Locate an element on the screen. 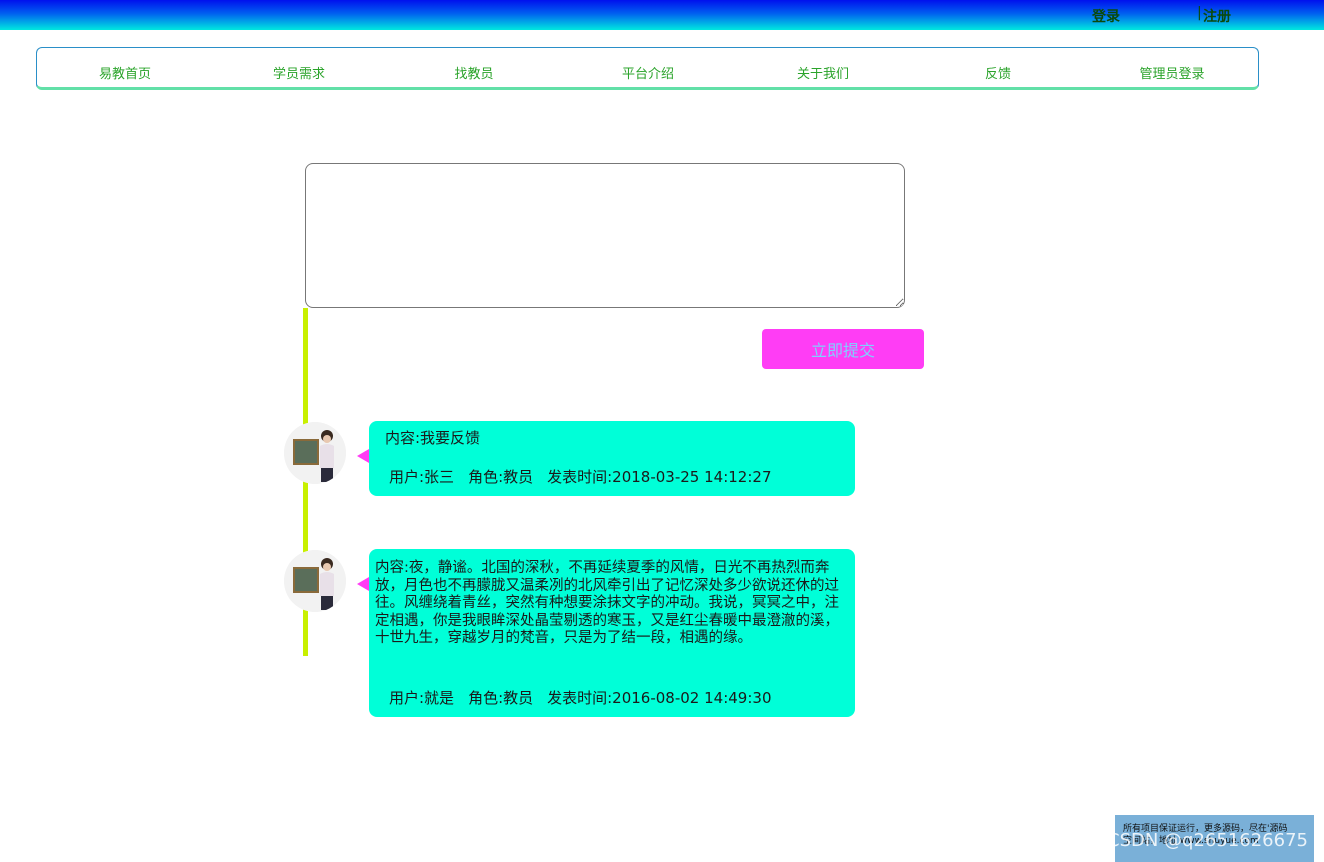  feedback-meta: 用户:张三 角色:教员 发表时间:2018-03-25 14:12:27 is located at coordinates (587, 477).